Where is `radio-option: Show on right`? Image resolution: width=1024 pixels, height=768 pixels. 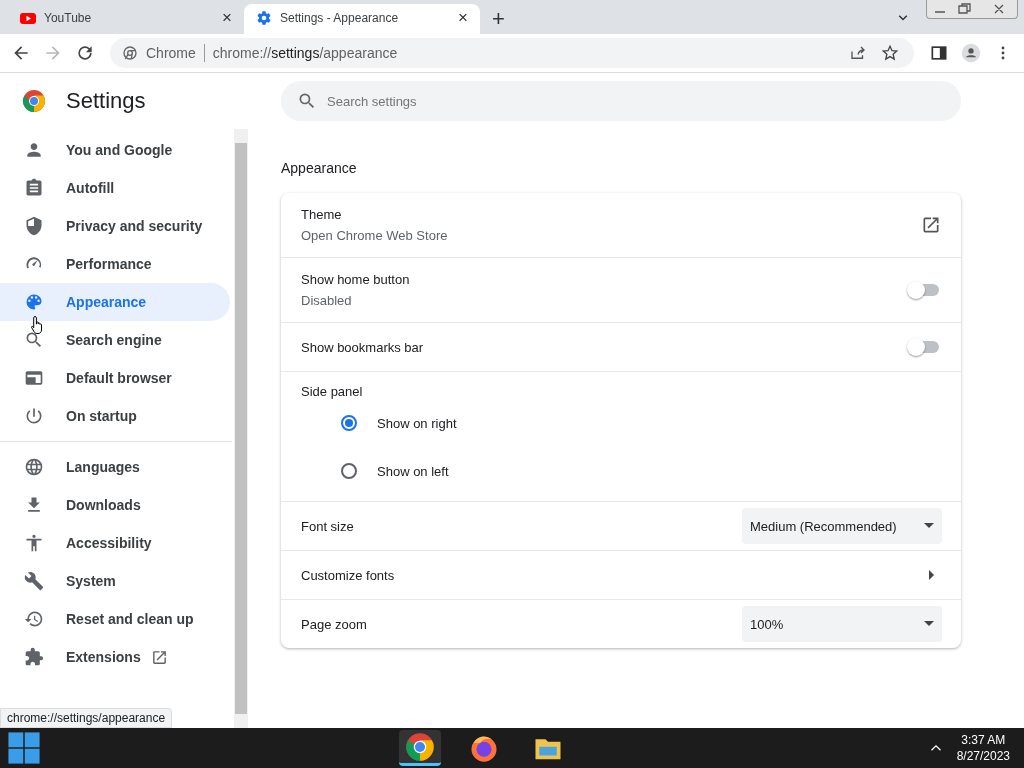 radio-option: Show on right is located at coordinates (621, 423).